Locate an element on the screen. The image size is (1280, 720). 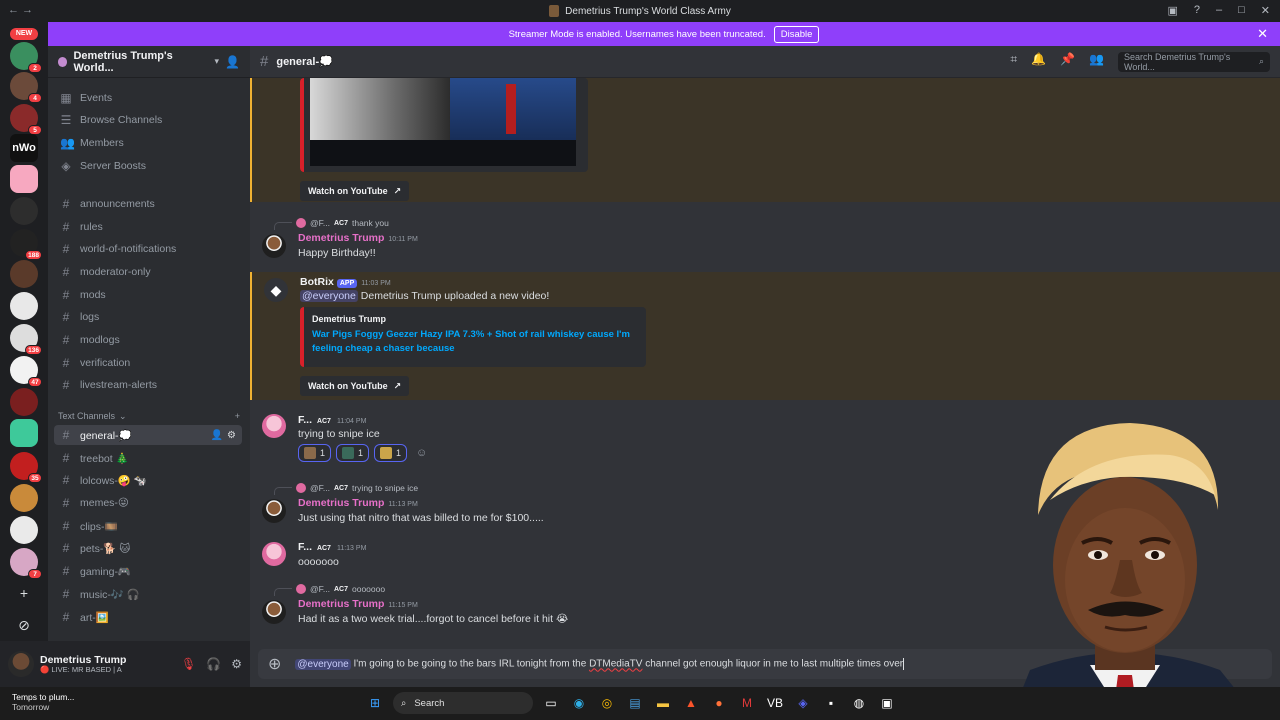
server-icon: 5 is located at coordinates (26, 119).